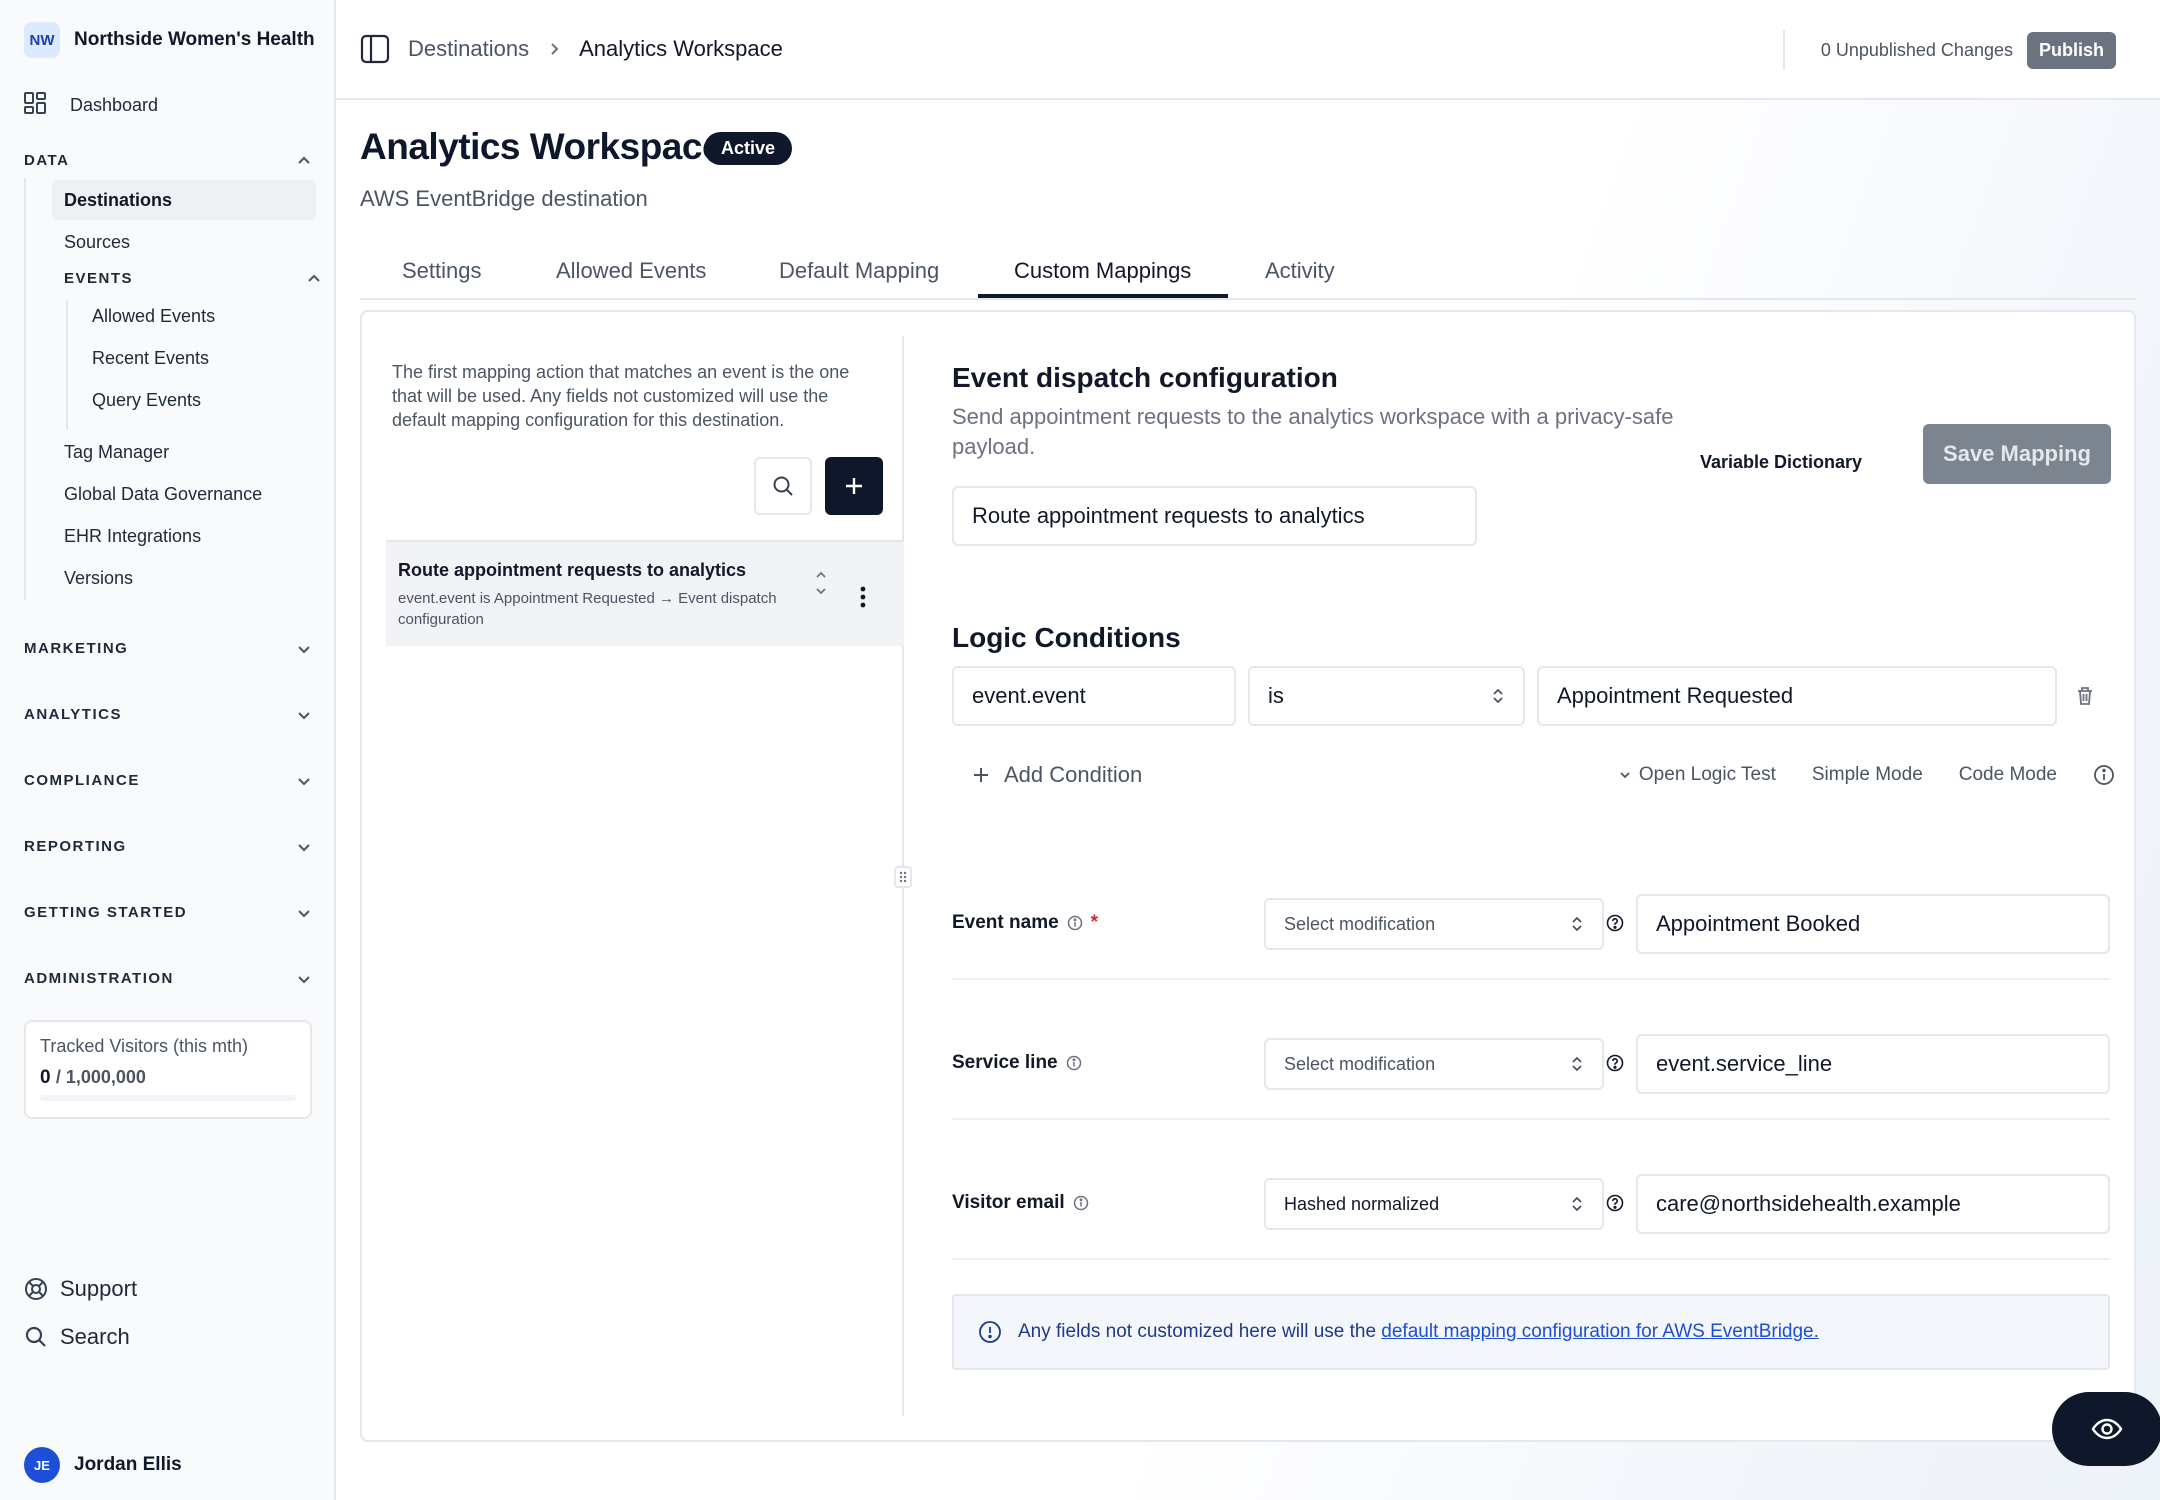 Image resolution: width=2160 pixels, height=1500 pixels. I want to click on tab-activity: Activity, so click(1300, 271).